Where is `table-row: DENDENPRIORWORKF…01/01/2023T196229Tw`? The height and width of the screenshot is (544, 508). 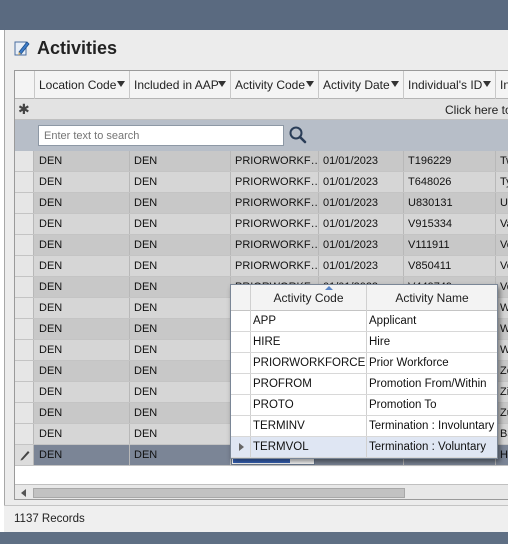 table-row: DENDENPRIORWORKF…01/01/2023T196229Tw is located at coordinates (261, 161).